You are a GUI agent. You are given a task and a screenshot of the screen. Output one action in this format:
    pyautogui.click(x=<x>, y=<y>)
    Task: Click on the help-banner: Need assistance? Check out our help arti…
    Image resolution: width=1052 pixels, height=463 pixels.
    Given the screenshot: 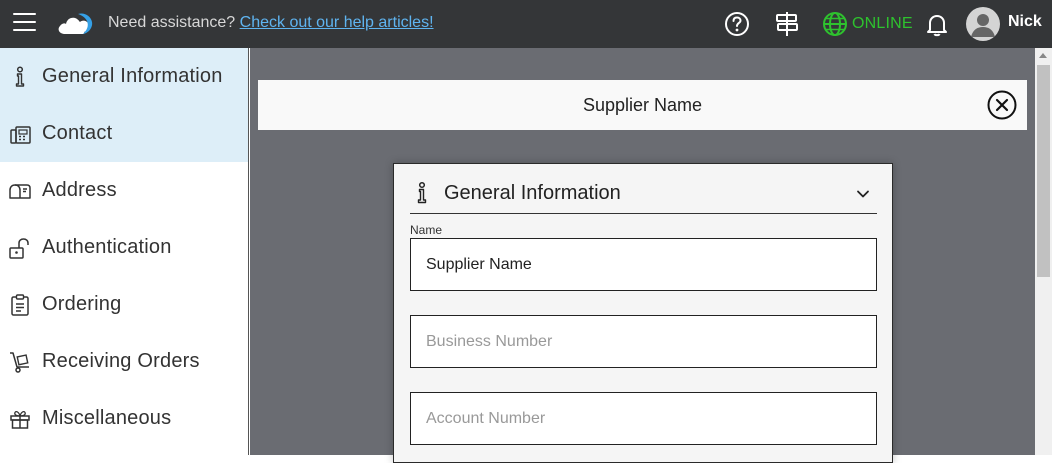 What is the action you would take?
    pyautogui.click(x=271, y=23)
    